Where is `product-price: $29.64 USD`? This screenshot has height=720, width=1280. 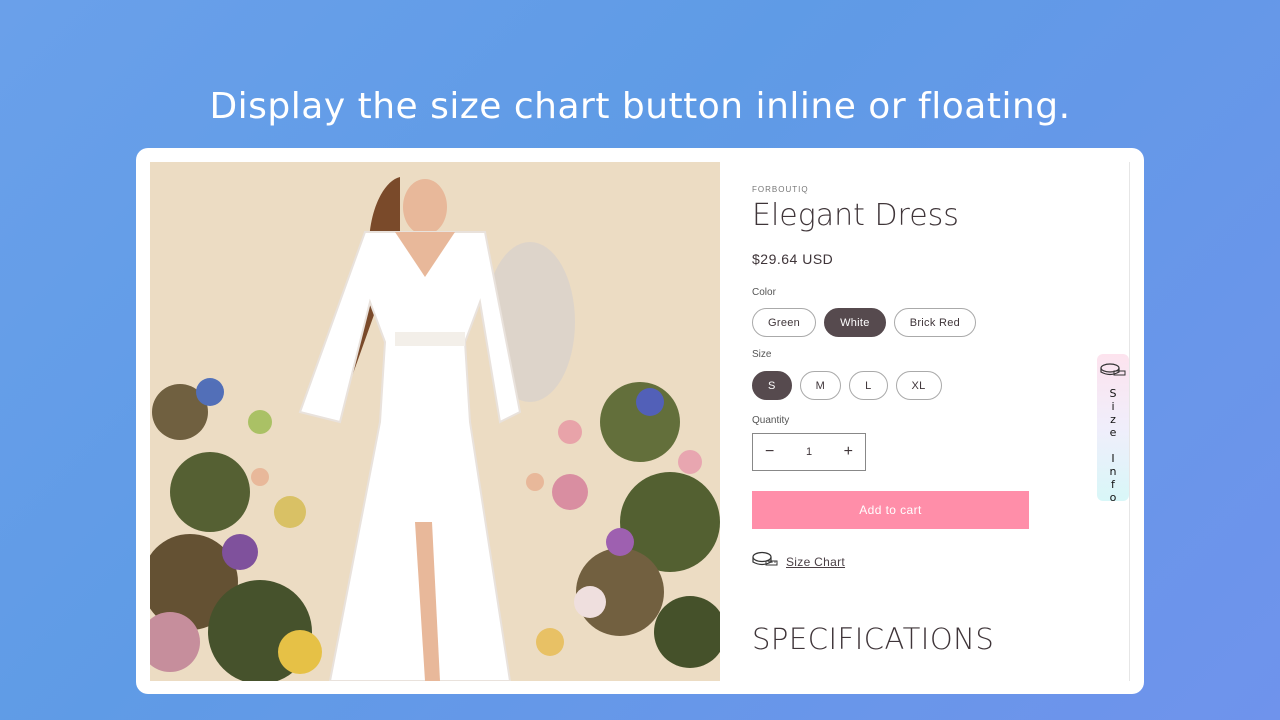
product-price: $29.64 USD is located at coordinates (793, 259).